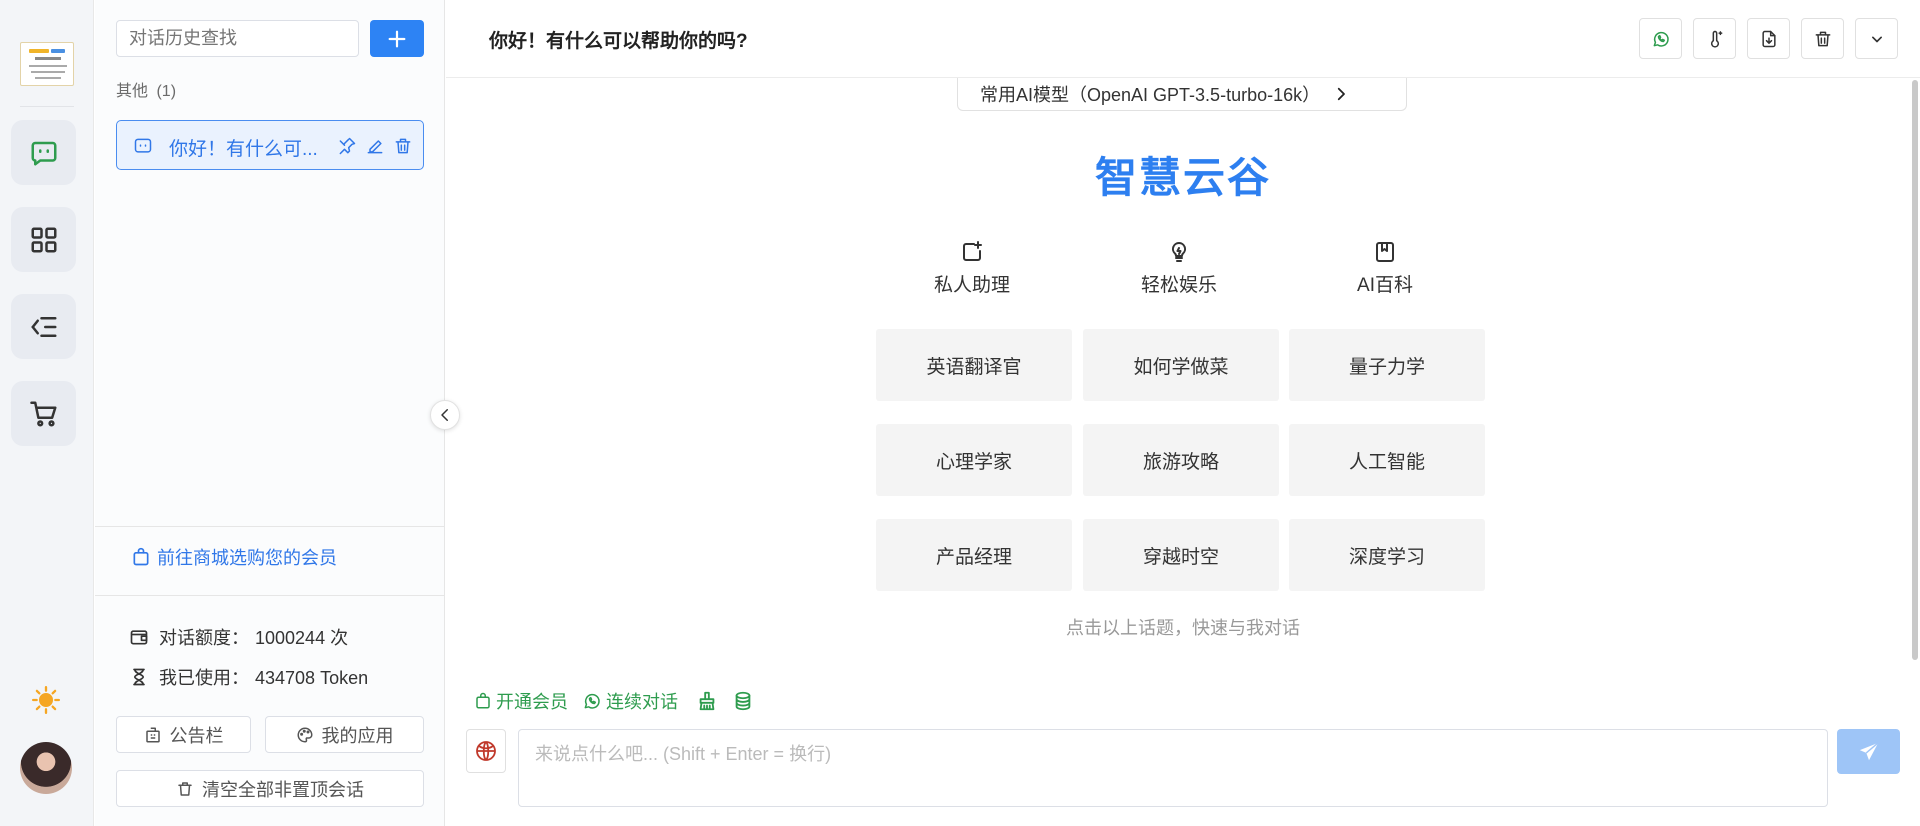  I want to click on more-options-button, so click(1876, 38).